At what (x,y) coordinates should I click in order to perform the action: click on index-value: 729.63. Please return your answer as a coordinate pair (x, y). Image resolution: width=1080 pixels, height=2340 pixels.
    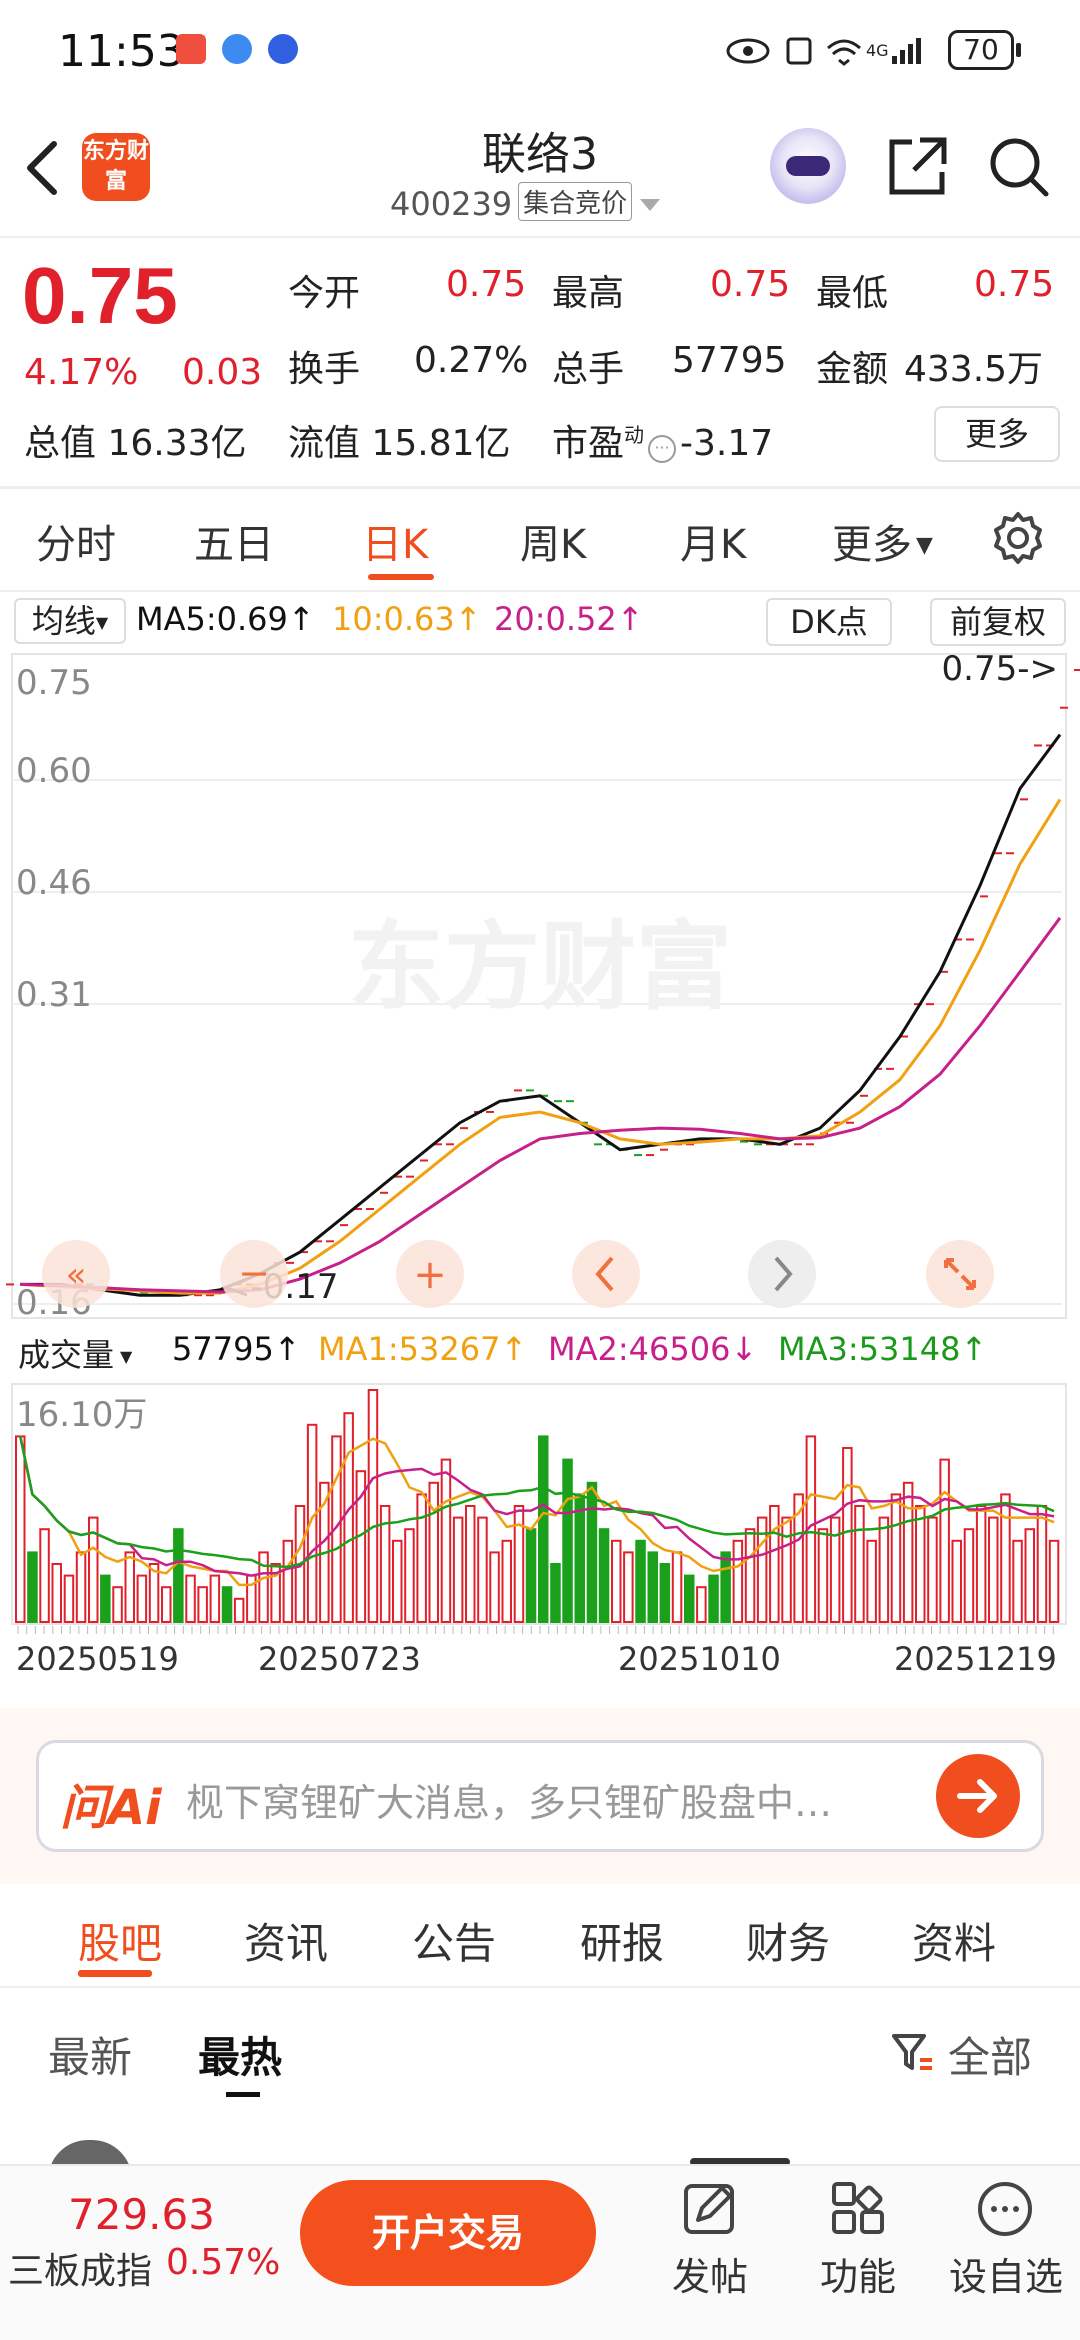
    Looking at the image, I should click on (141, 2214).